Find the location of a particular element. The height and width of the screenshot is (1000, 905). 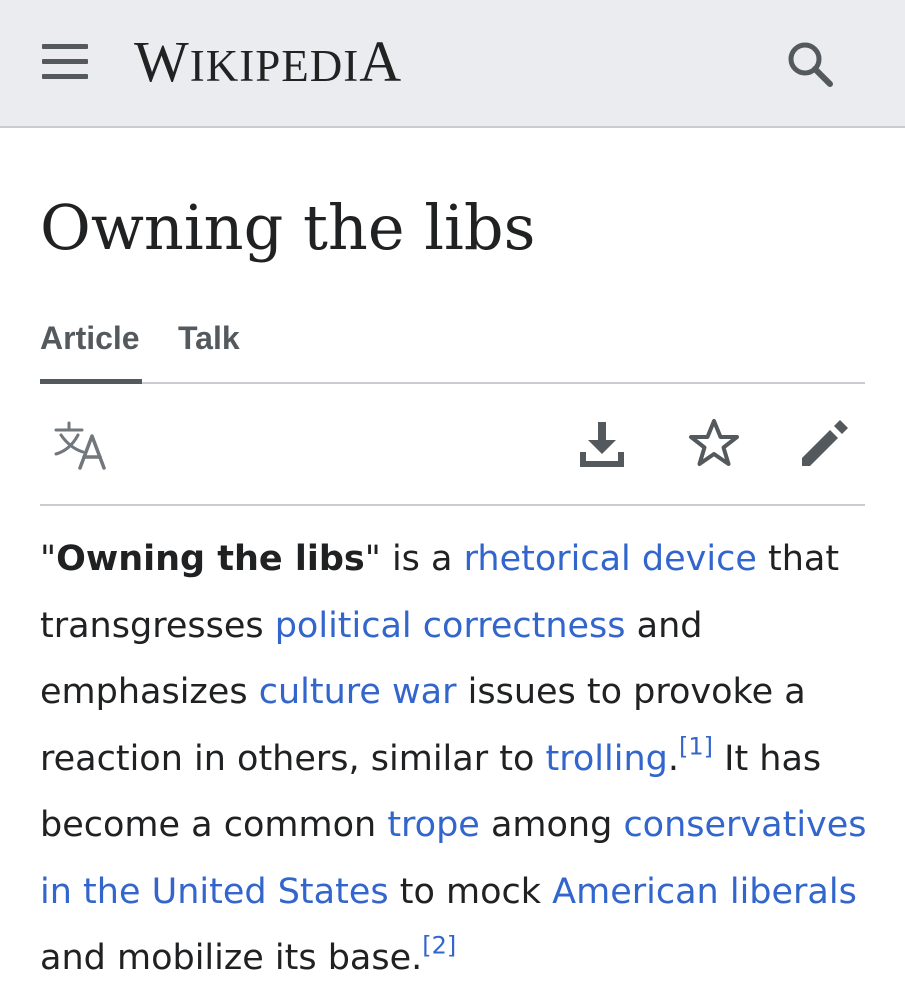

hamburger-menu-icon is located at coordinates (65, 62).